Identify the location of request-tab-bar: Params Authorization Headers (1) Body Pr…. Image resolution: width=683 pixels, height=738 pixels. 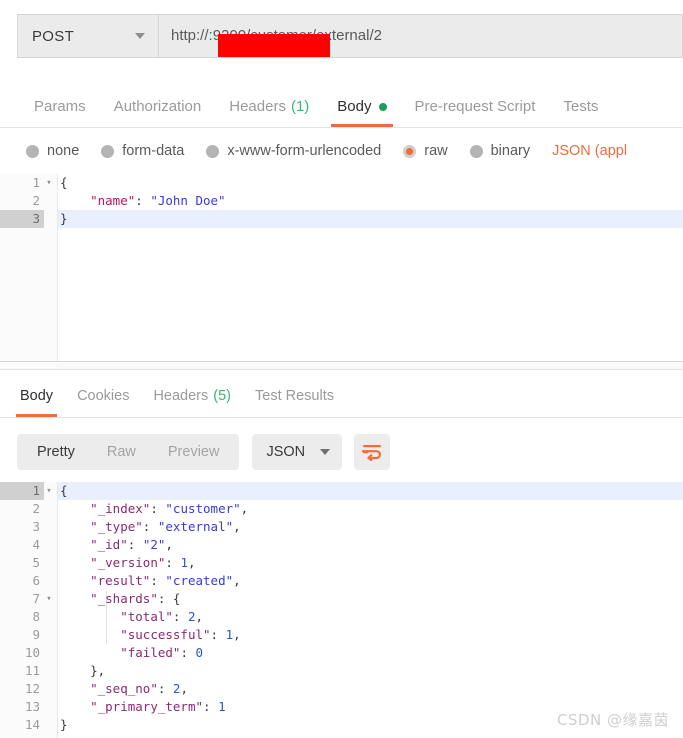
(341, 107).